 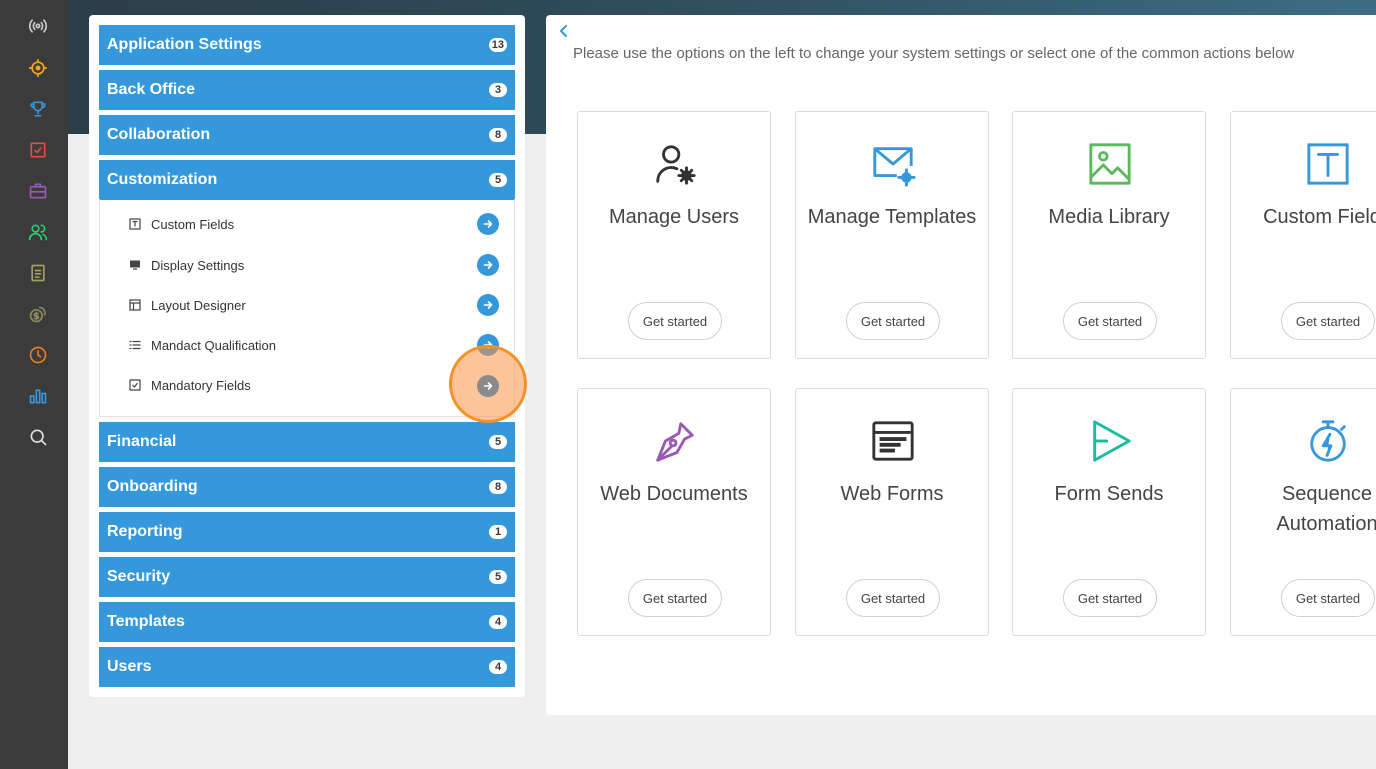 I want to click on submenu-item-layout-designer: Layout Designer, so click(x=307, y=305).